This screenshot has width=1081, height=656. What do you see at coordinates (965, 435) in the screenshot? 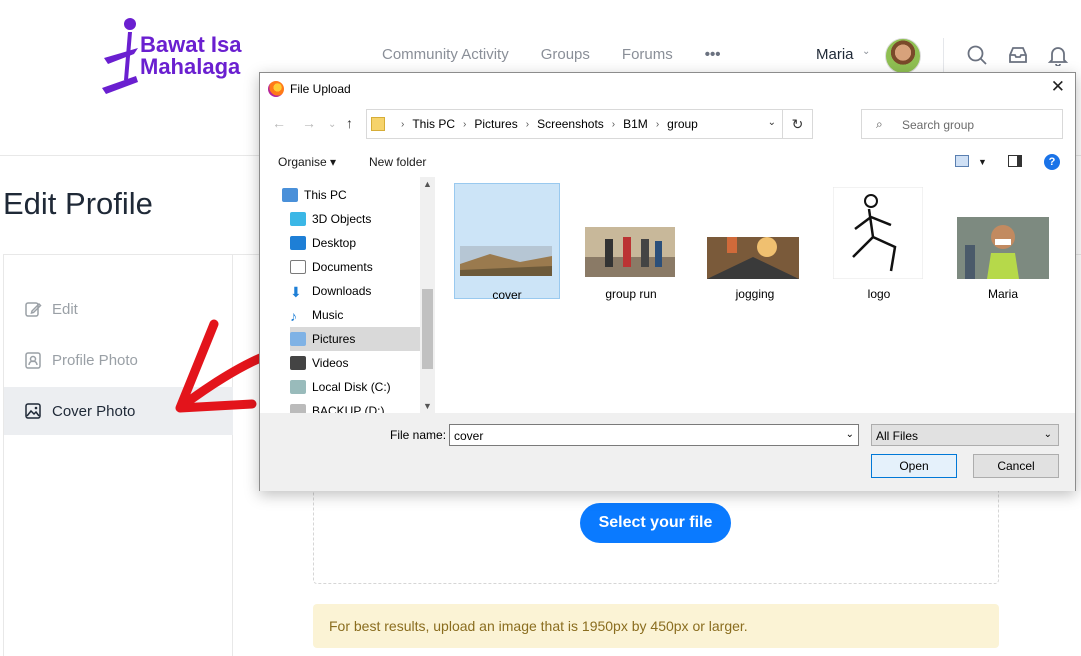
I see `file-type-select: All Files ⌄` at bounding box center [965, 435].